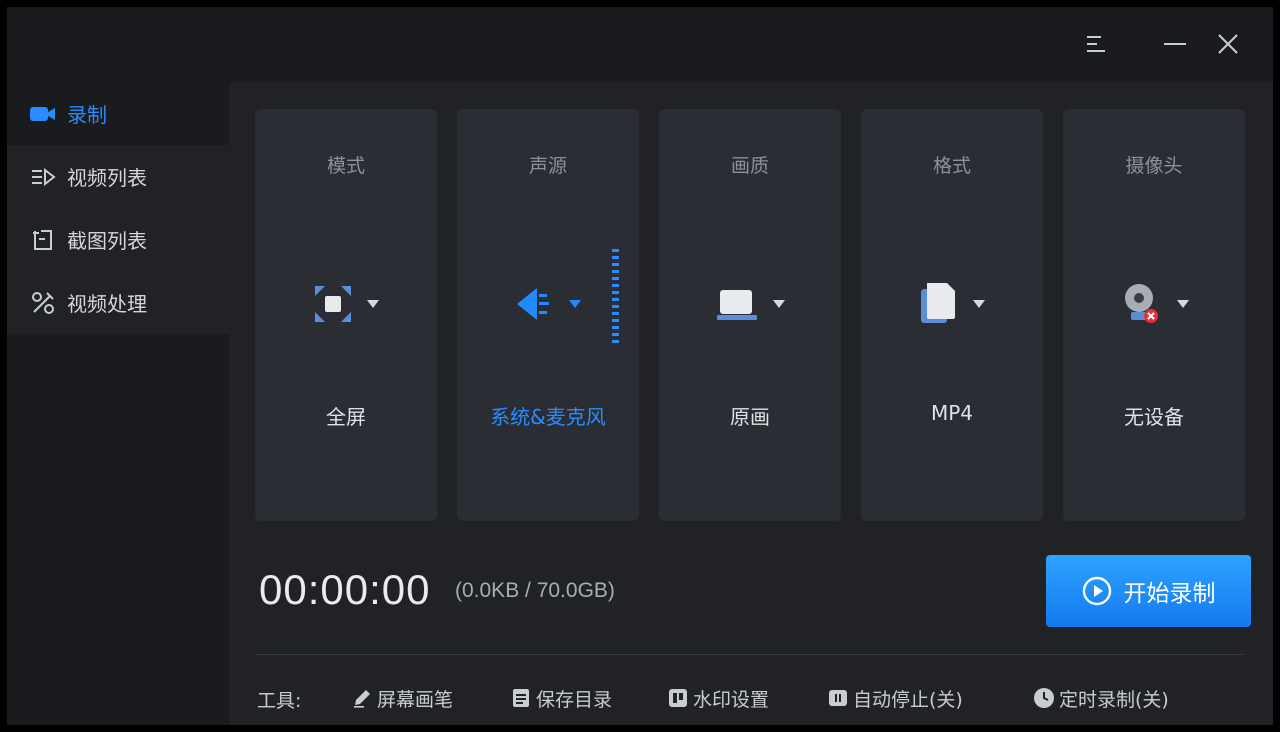 Image resolution: width=1280 pixels, height=732 pixels. I want to click on card-title: 画质, so click(749, 166).